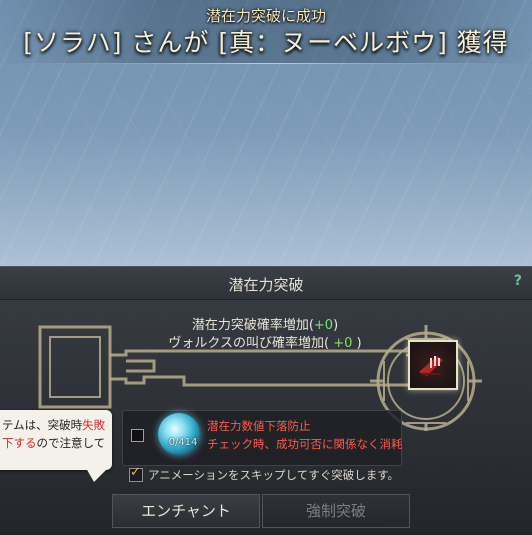  What do you see at coordinates (266, 285) in the screenshot?
I see `dialog-title: 潜在力突破` at bounding box center [266, 285].